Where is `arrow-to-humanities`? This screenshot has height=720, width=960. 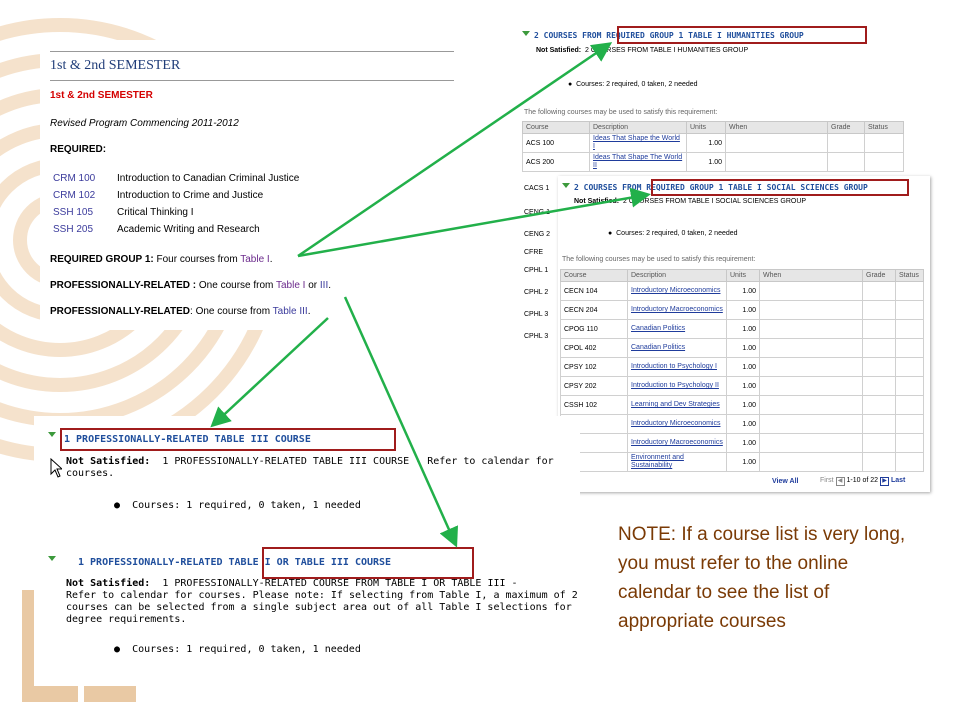
arrow-to-humanities is located at coordinates (455, 150).